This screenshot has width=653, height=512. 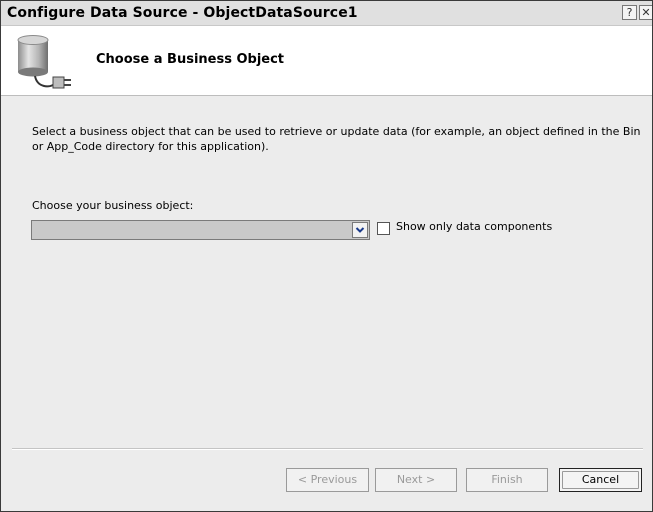 I want to click on business-object-label: Choose your business object:, so click(x=113, y=205).